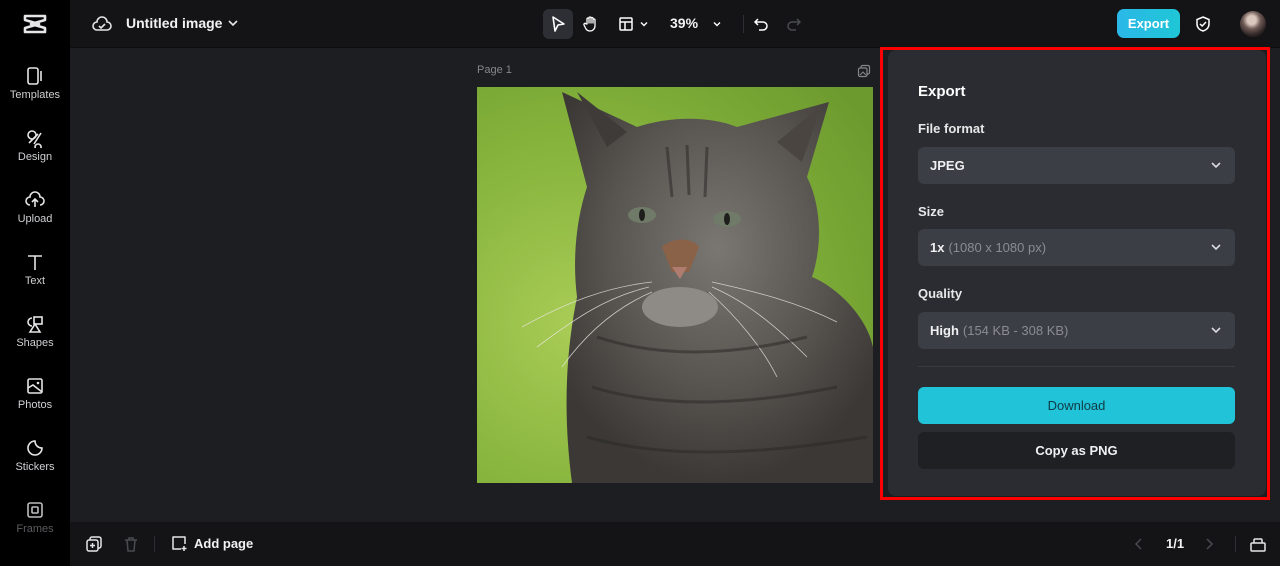  I want to click on size-select: 1x (1080 x 1080 px), so click(1076, 247).